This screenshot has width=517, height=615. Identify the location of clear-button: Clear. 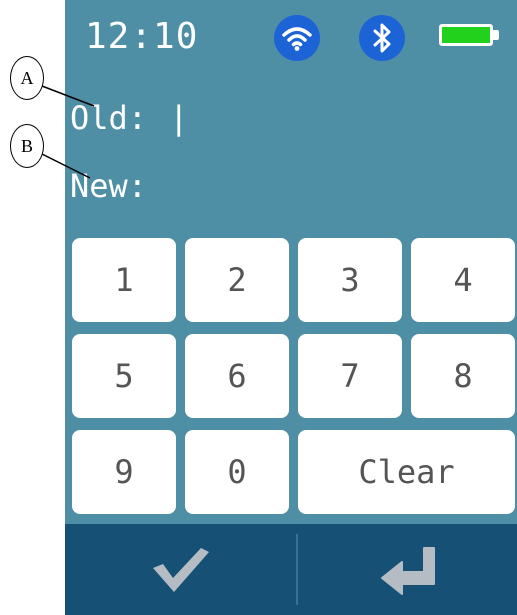
(406, 472).